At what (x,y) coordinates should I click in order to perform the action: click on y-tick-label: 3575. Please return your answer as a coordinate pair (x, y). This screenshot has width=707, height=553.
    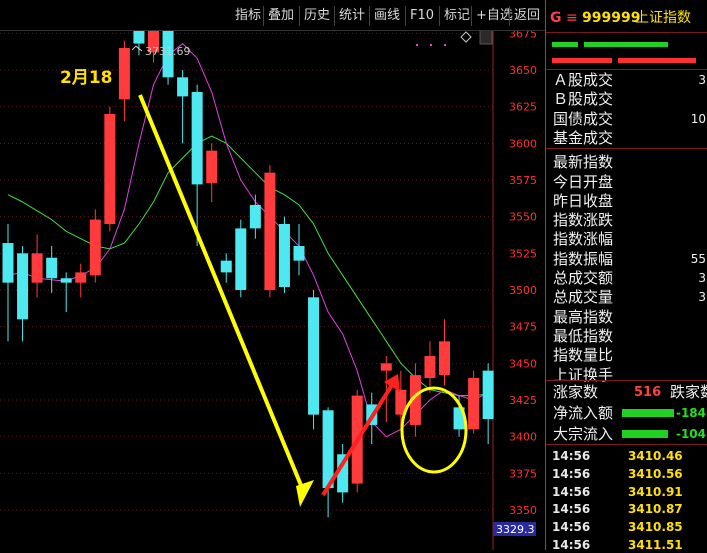
    Looking at the image, I should click on (523, 180).